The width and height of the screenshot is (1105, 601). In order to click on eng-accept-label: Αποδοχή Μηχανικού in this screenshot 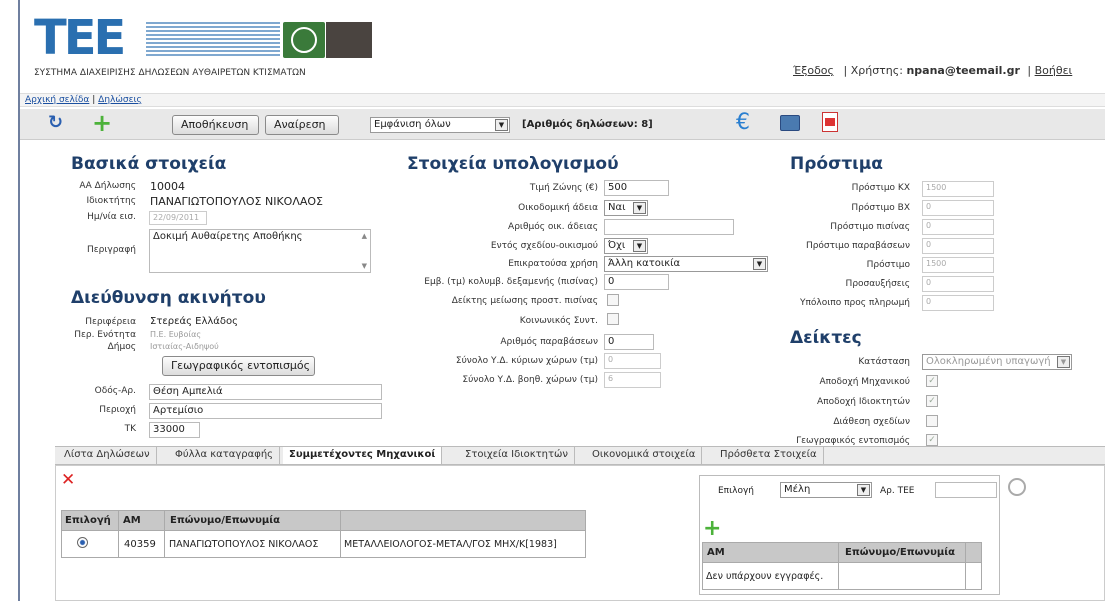, I will do `click(864, 382)`.